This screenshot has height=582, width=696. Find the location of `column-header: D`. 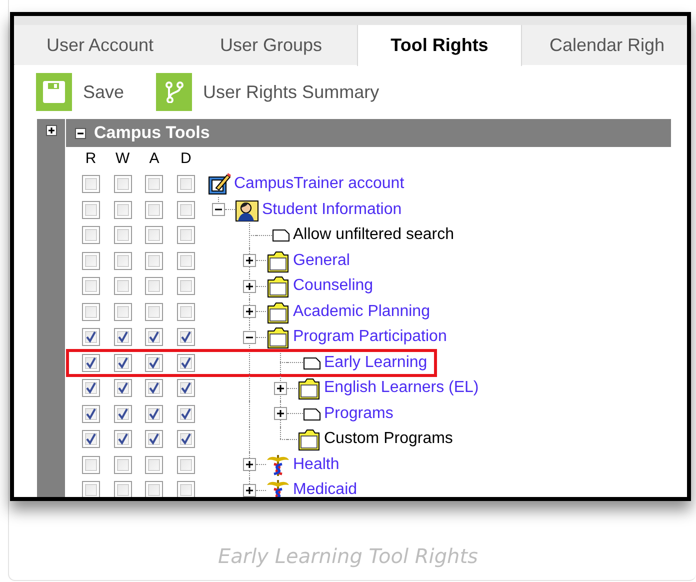

column-header: D is located at coordinates (185, 159).